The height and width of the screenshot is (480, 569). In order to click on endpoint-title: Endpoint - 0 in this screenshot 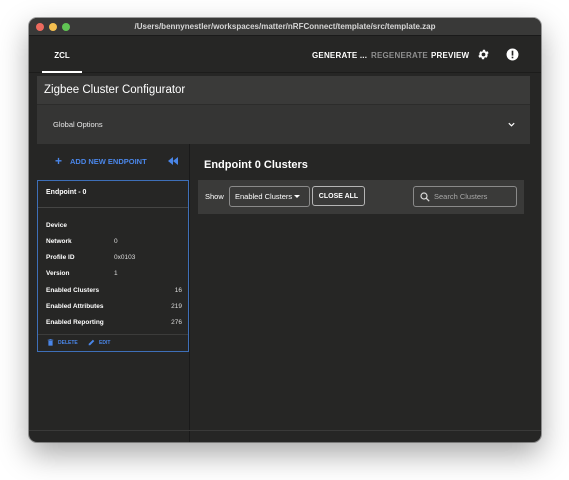, I will do `click(66, 192)`.